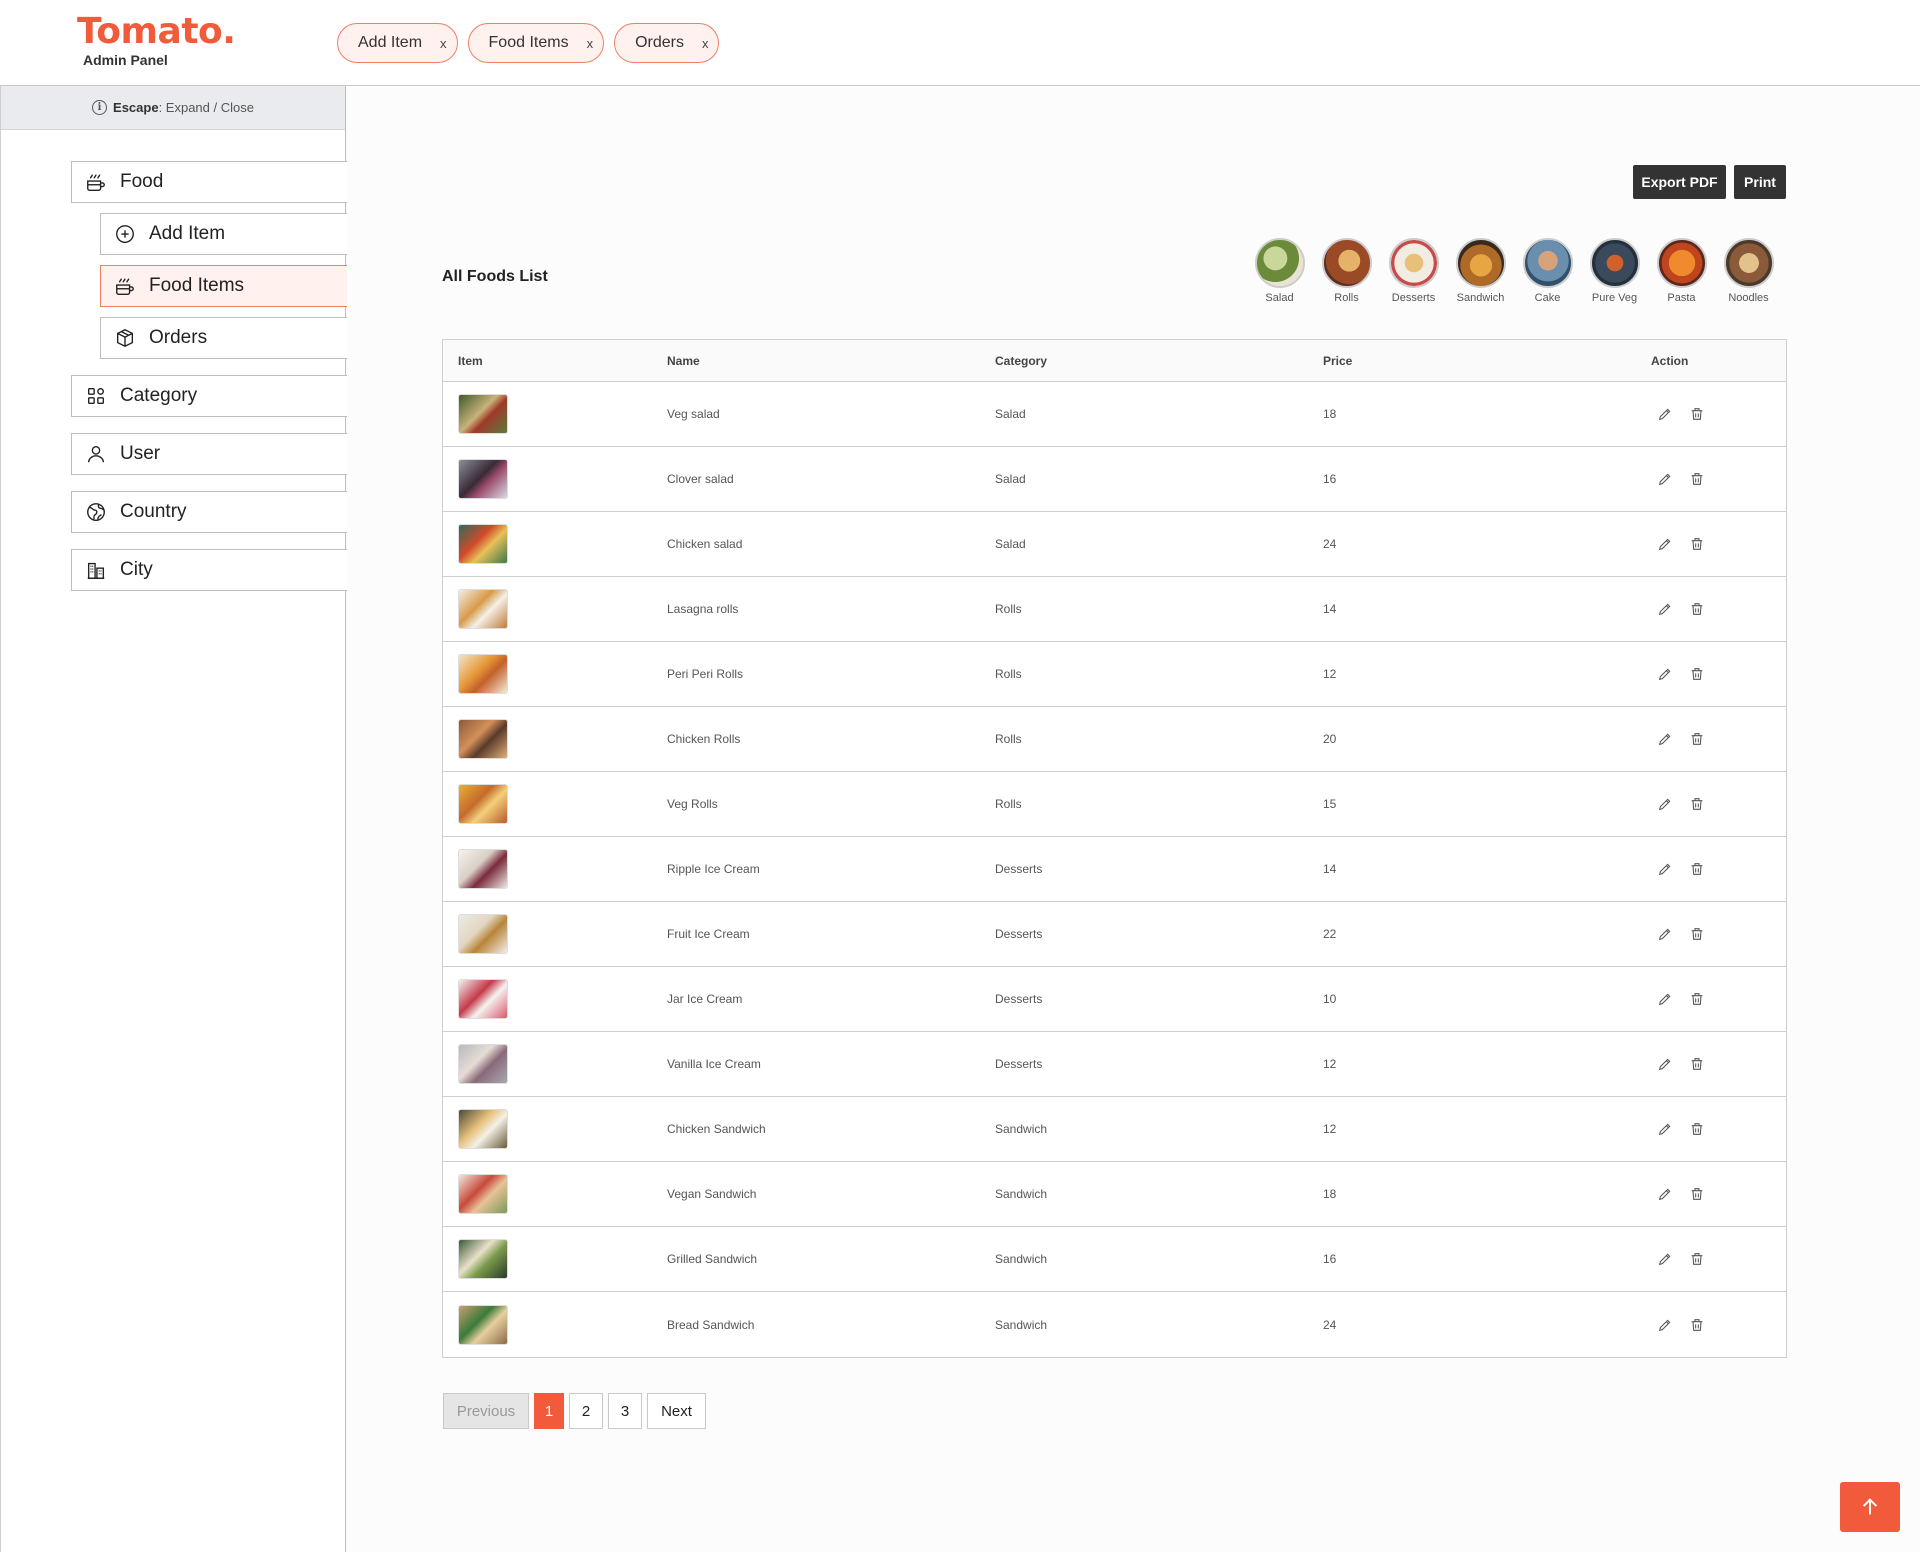 Image resolution: width=1920 pixels, height=1552 pixels. What do you see at coordinates (1681, 298) in the screenshot?
I see `category-label: Pasta` at bounding box center [1681, 298].